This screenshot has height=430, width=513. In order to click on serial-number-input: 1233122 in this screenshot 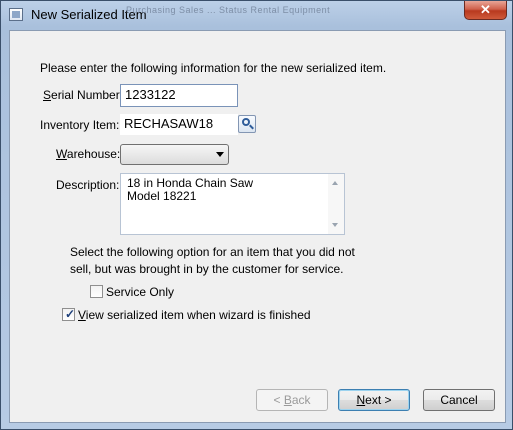, I will do `click(179, 95)`.